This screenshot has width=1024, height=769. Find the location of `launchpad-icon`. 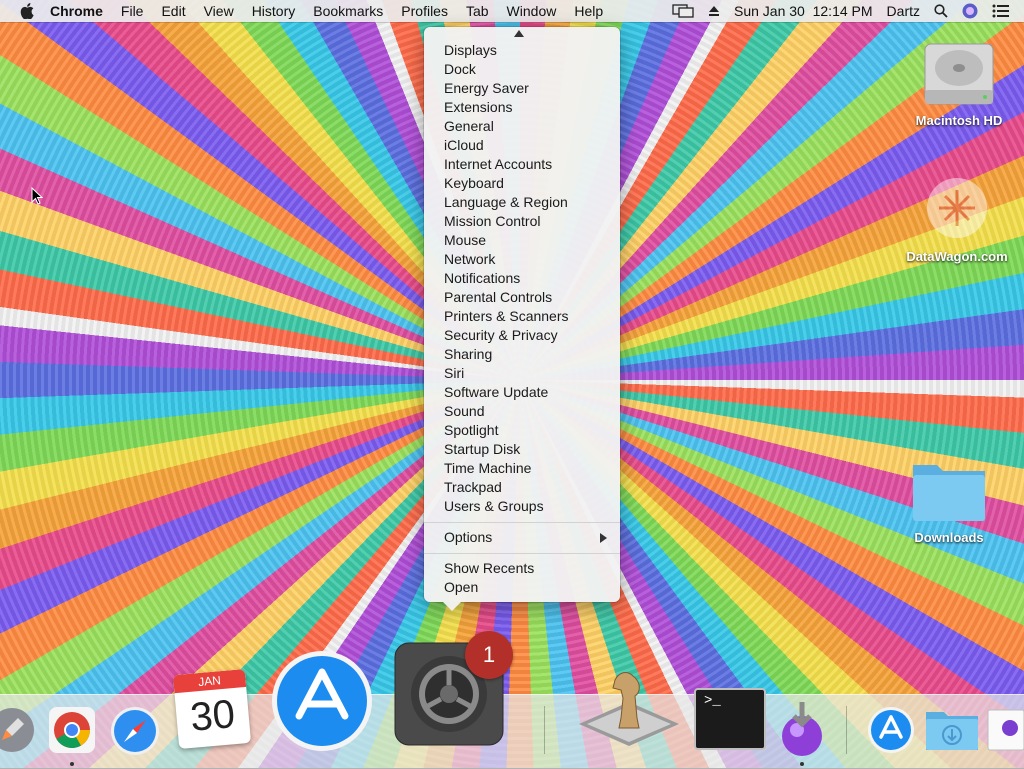

launchpad-icon is located at coordinates (17, 730).